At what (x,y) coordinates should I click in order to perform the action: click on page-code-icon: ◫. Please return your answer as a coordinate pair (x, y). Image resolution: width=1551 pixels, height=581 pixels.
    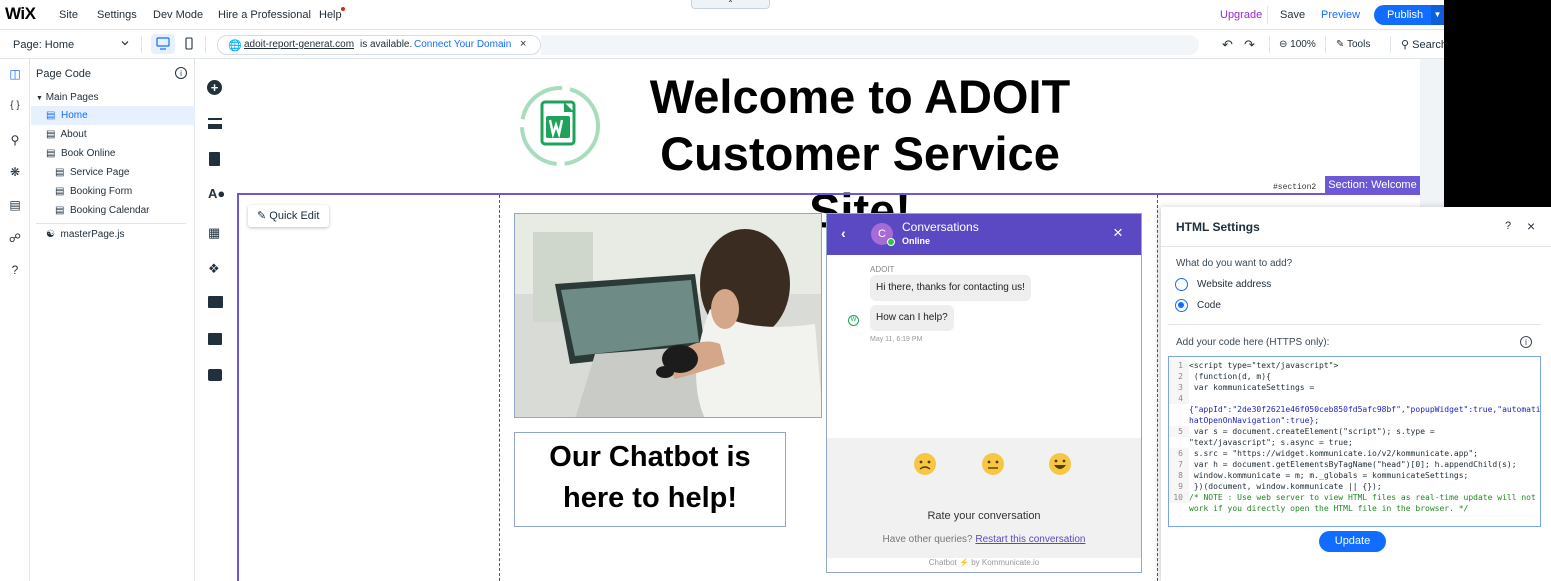
    Looking at the image, I should click on (15, 74).